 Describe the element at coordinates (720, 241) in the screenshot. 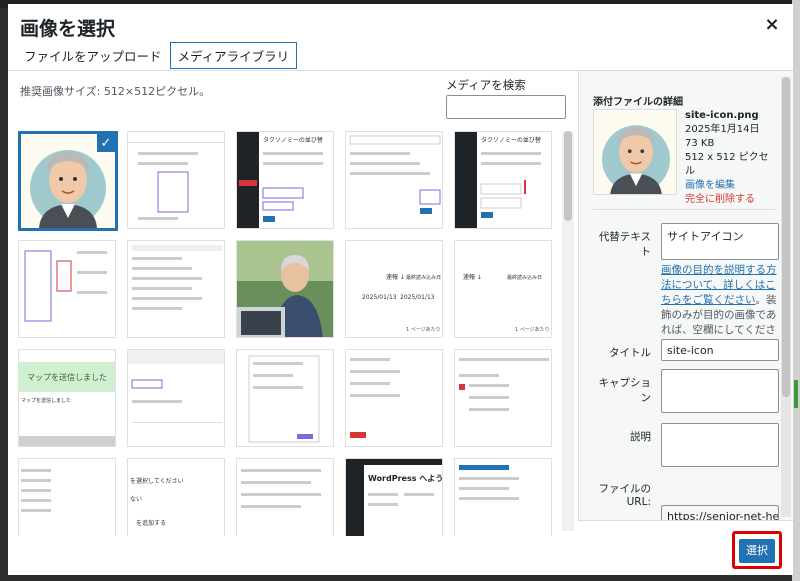

I see `alt-text-field: サイトアイコン` at that location.